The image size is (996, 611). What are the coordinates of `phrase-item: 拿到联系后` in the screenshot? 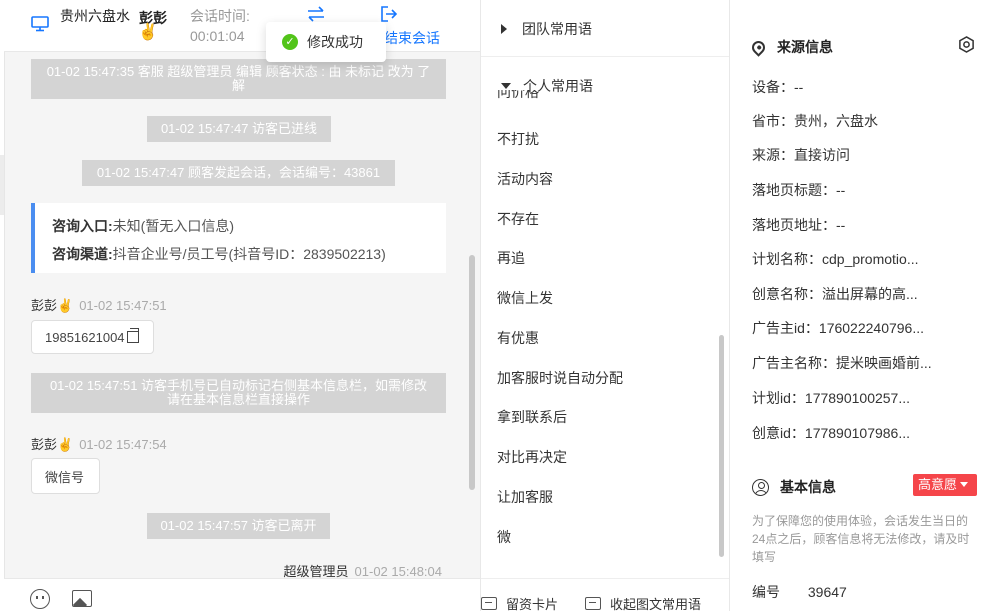 It's located at (532, 417).